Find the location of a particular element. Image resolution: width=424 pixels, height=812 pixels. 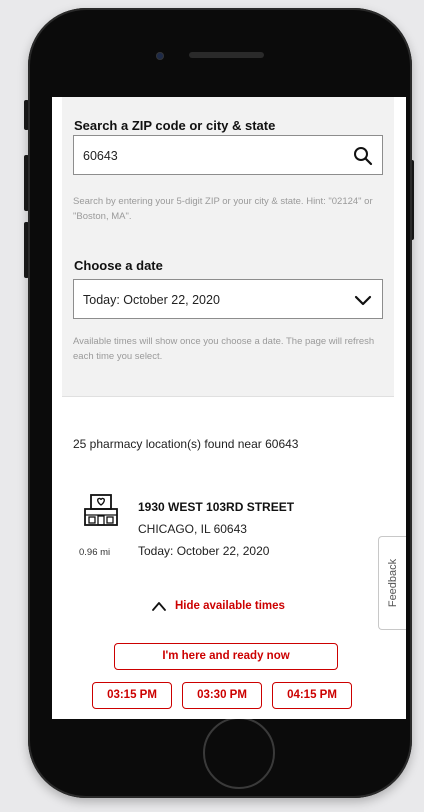

time-slot-button: 03:15 PM is located at coordinates (132, 695).